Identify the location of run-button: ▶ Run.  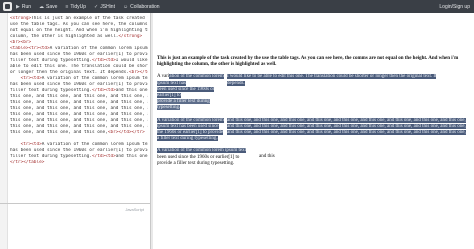
(23, 6).